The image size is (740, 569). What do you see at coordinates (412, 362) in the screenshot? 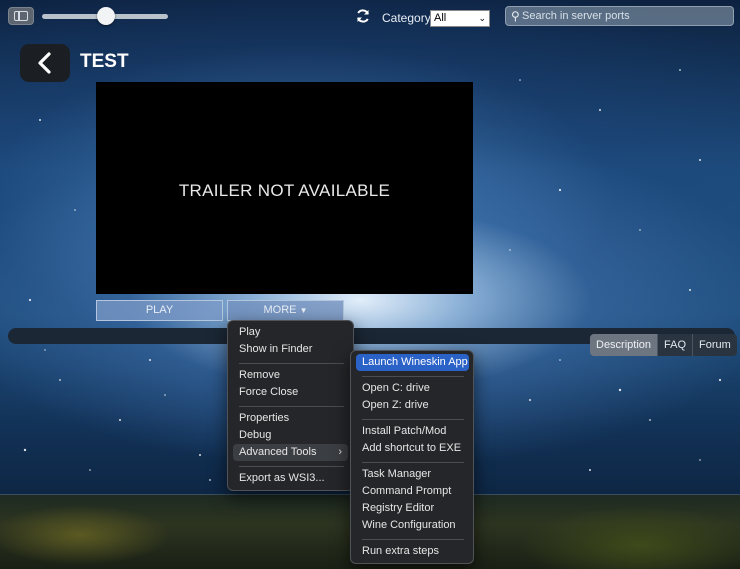
I see `submenu-item-launch-wineskin: Launch Wineskin App` at bounding box center [412, 362].